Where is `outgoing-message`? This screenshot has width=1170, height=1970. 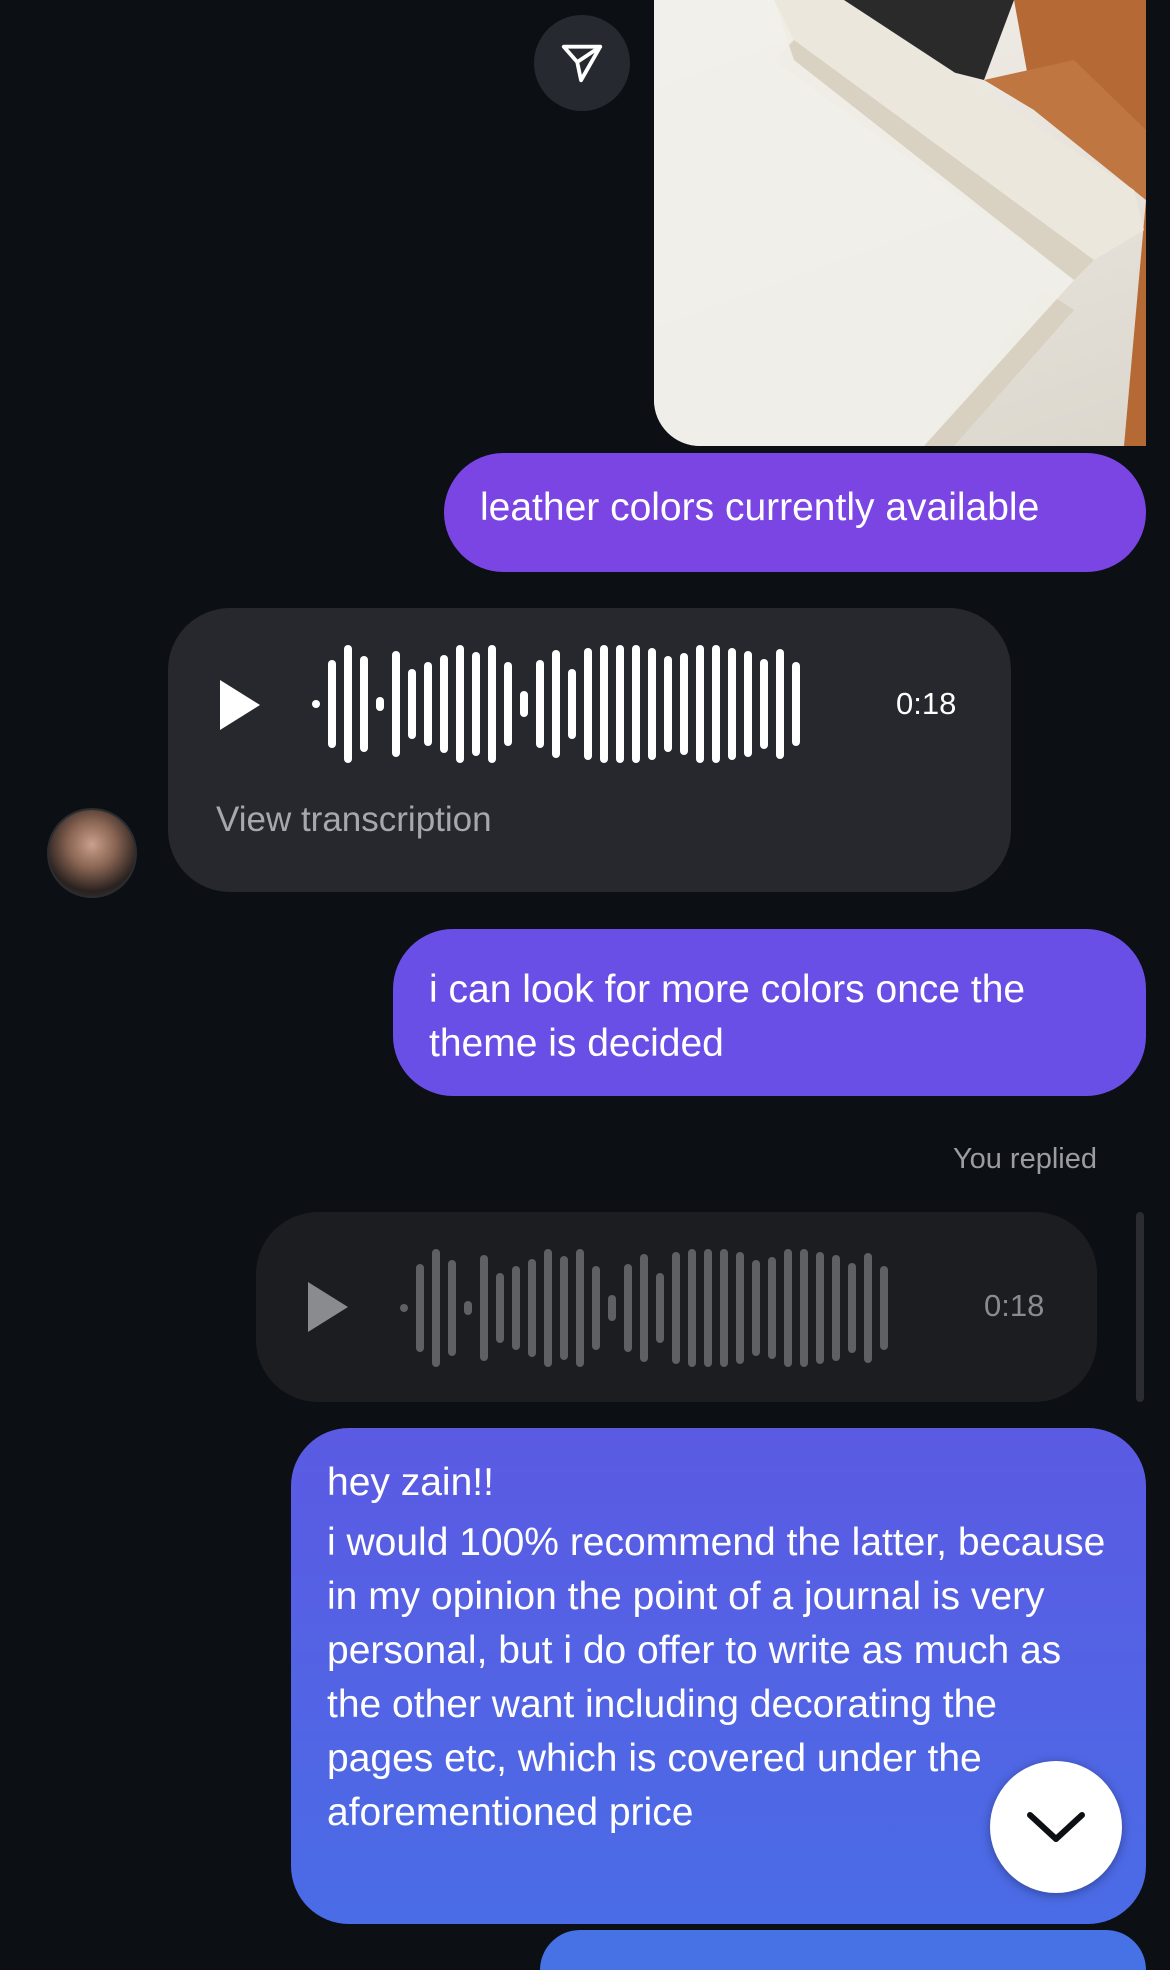 outgoing-message is located at coordinates (843, 1950).